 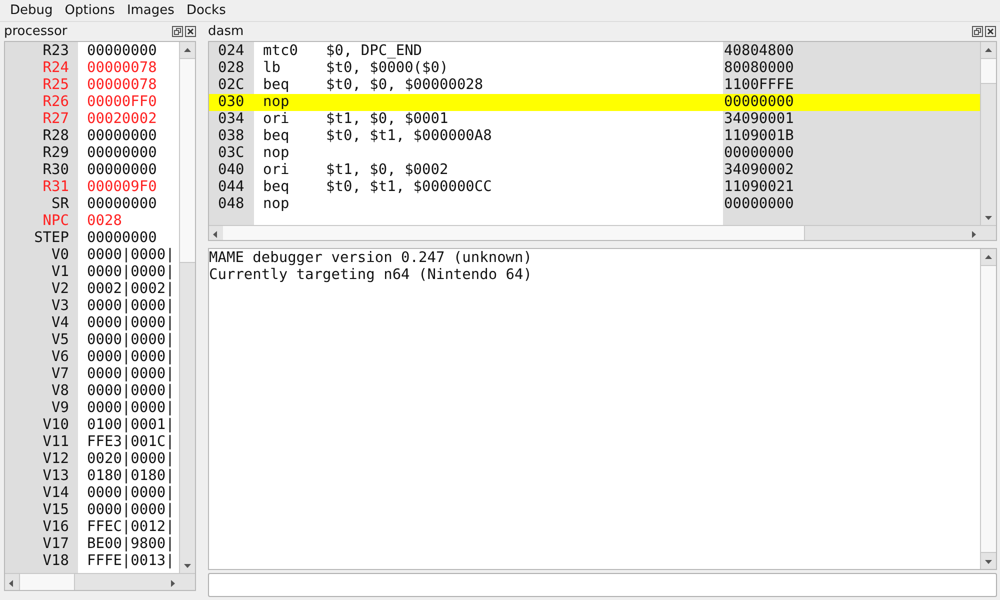 I want to click on address-cell-text: 034, so click(x=231, y=119).